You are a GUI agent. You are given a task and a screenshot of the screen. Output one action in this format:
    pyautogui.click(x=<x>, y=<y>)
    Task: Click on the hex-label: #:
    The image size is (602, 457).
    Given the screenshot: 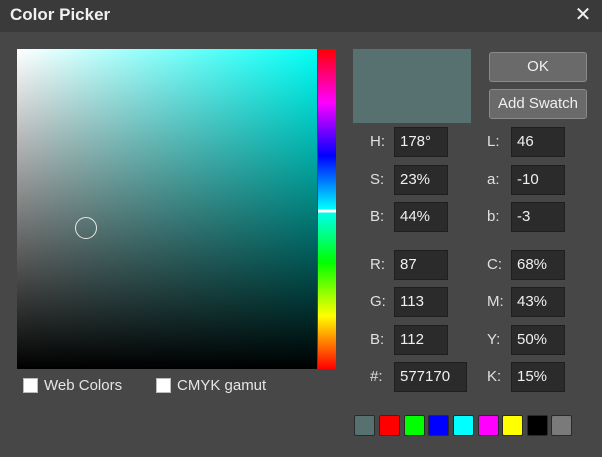 What is the action you would take?
    pyautogui.click(x=376, y=376)
    